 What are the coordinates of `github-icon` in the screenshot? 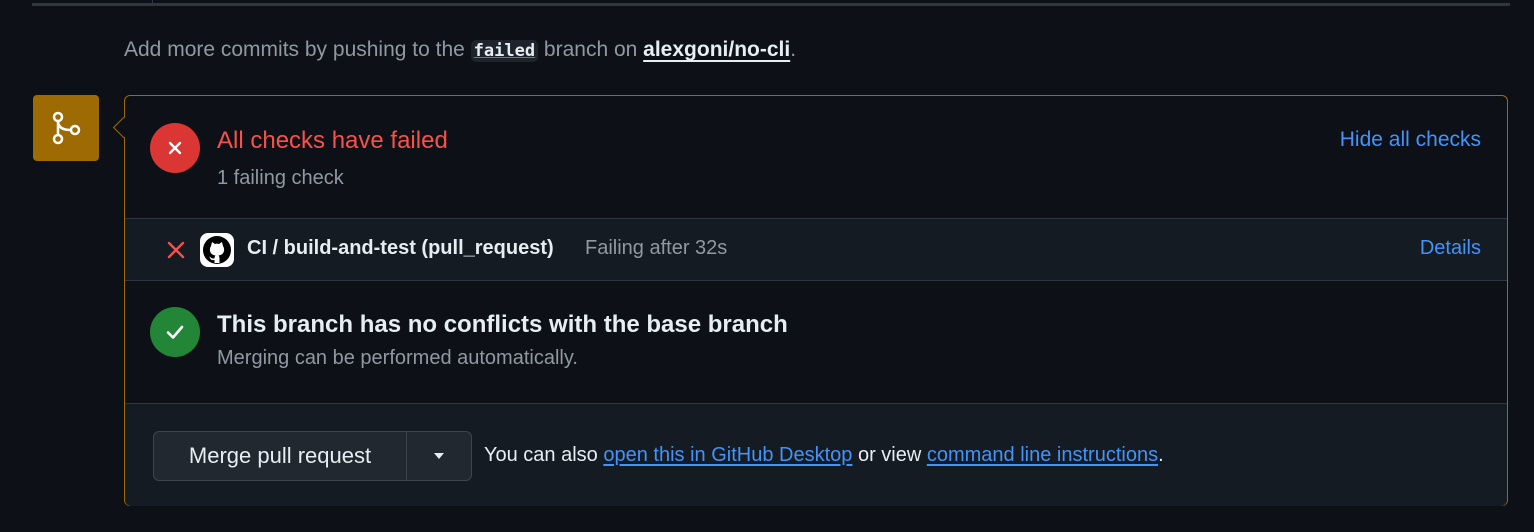 It's located at (217, 250).